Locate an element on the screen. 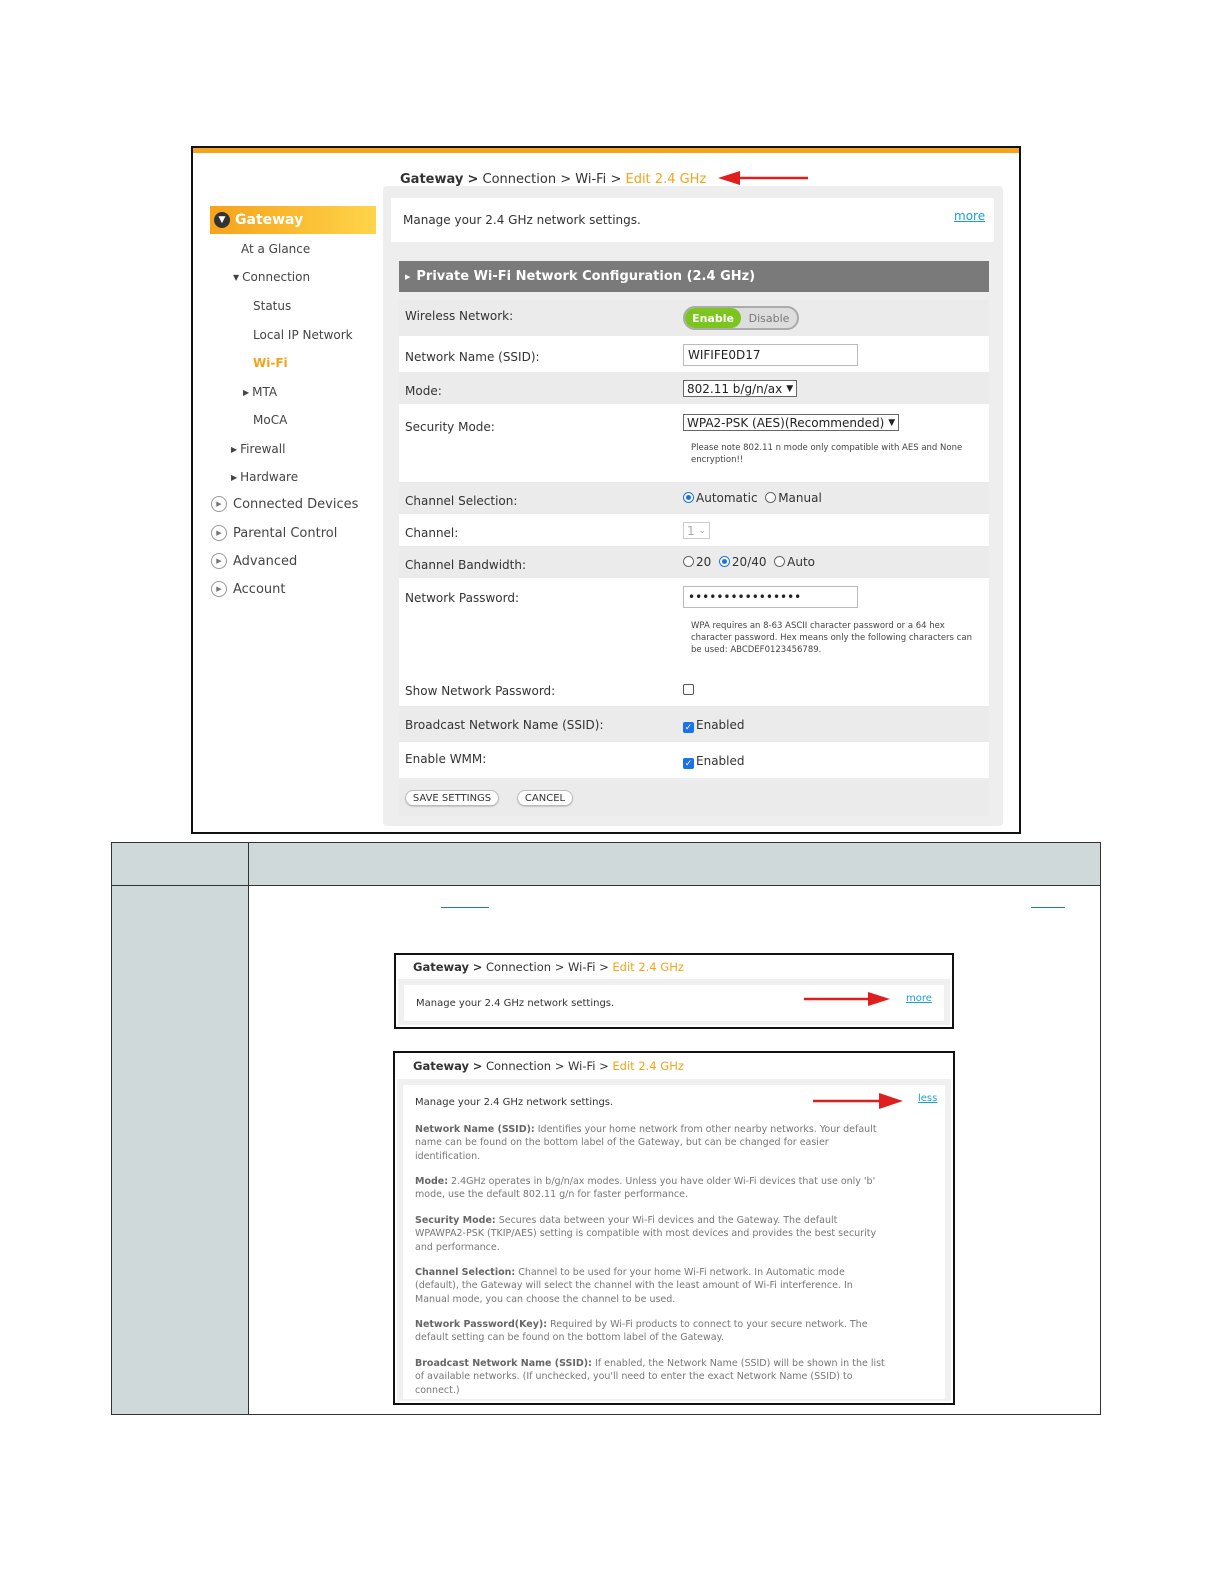  wireless-toggle: Enable Disable is located at coordinates (741, 318).